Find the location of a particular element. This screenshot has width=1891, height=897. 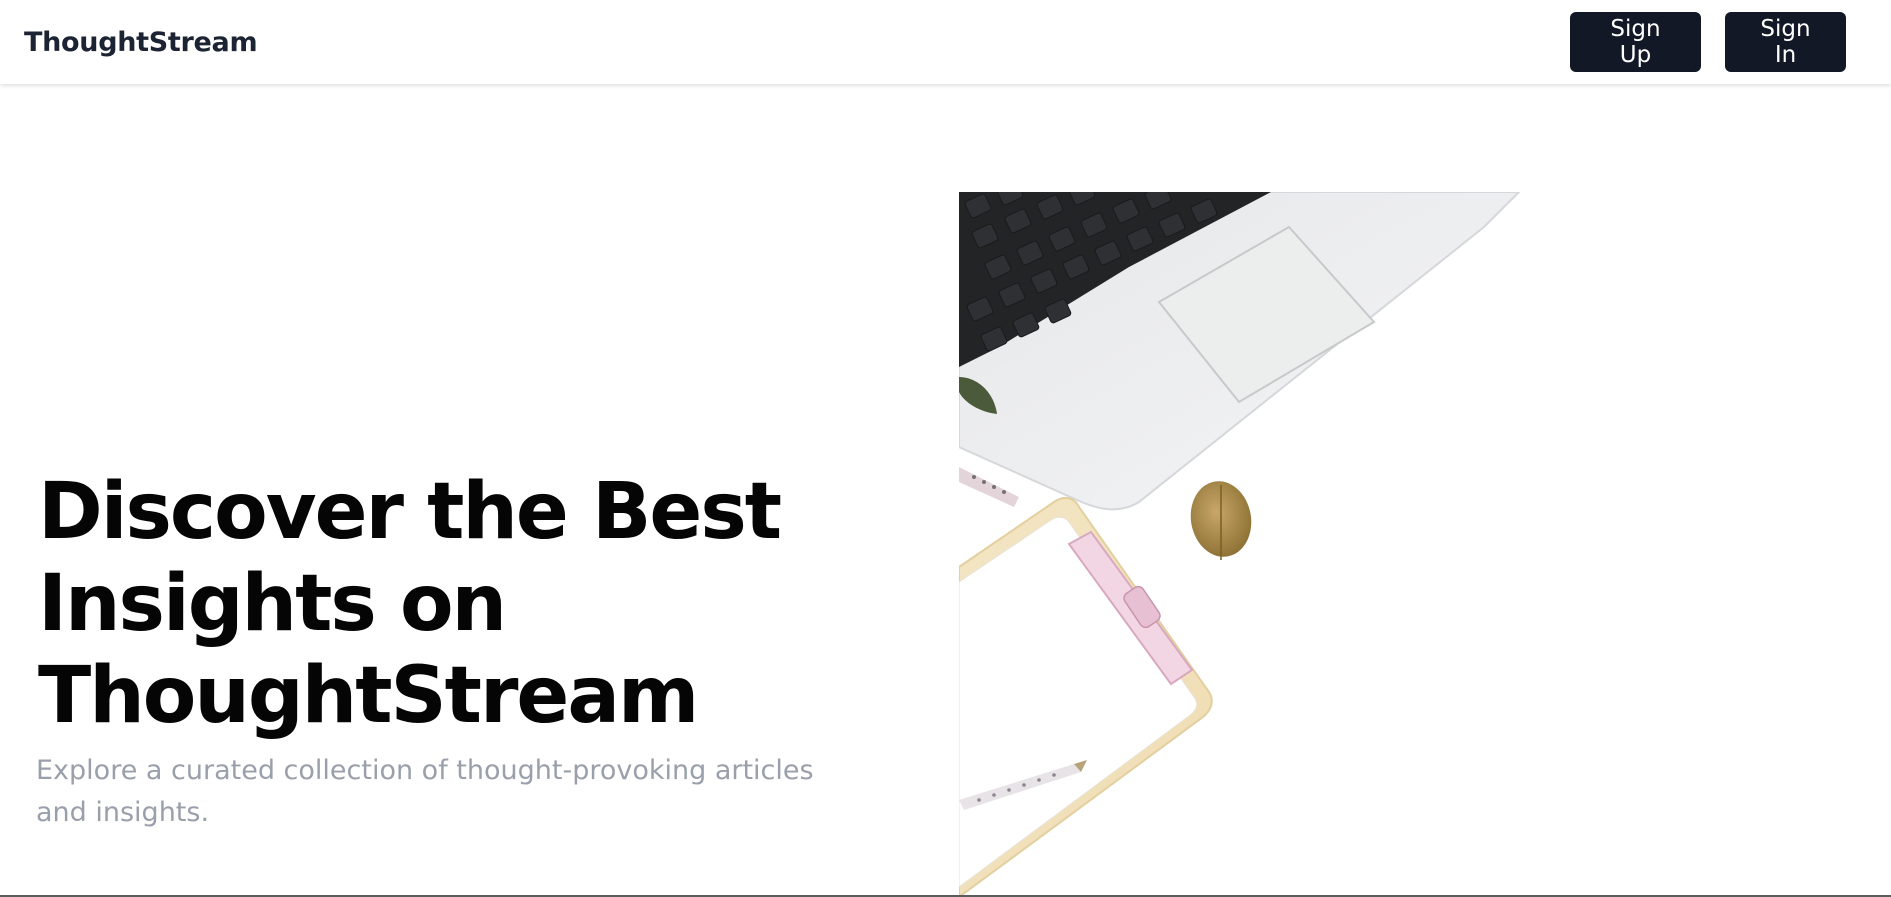

sign-in-button: Sign In is located at coordinates (1785, 42).